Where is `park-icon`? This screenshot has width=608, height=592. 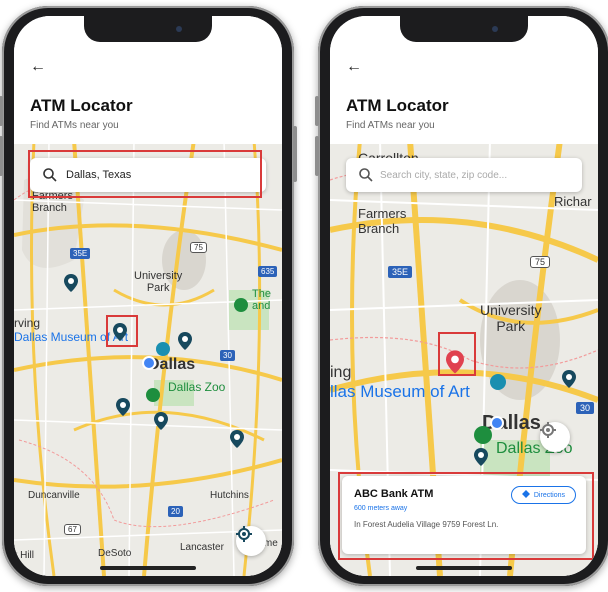 park-icon is located at coordinates (241, 305).